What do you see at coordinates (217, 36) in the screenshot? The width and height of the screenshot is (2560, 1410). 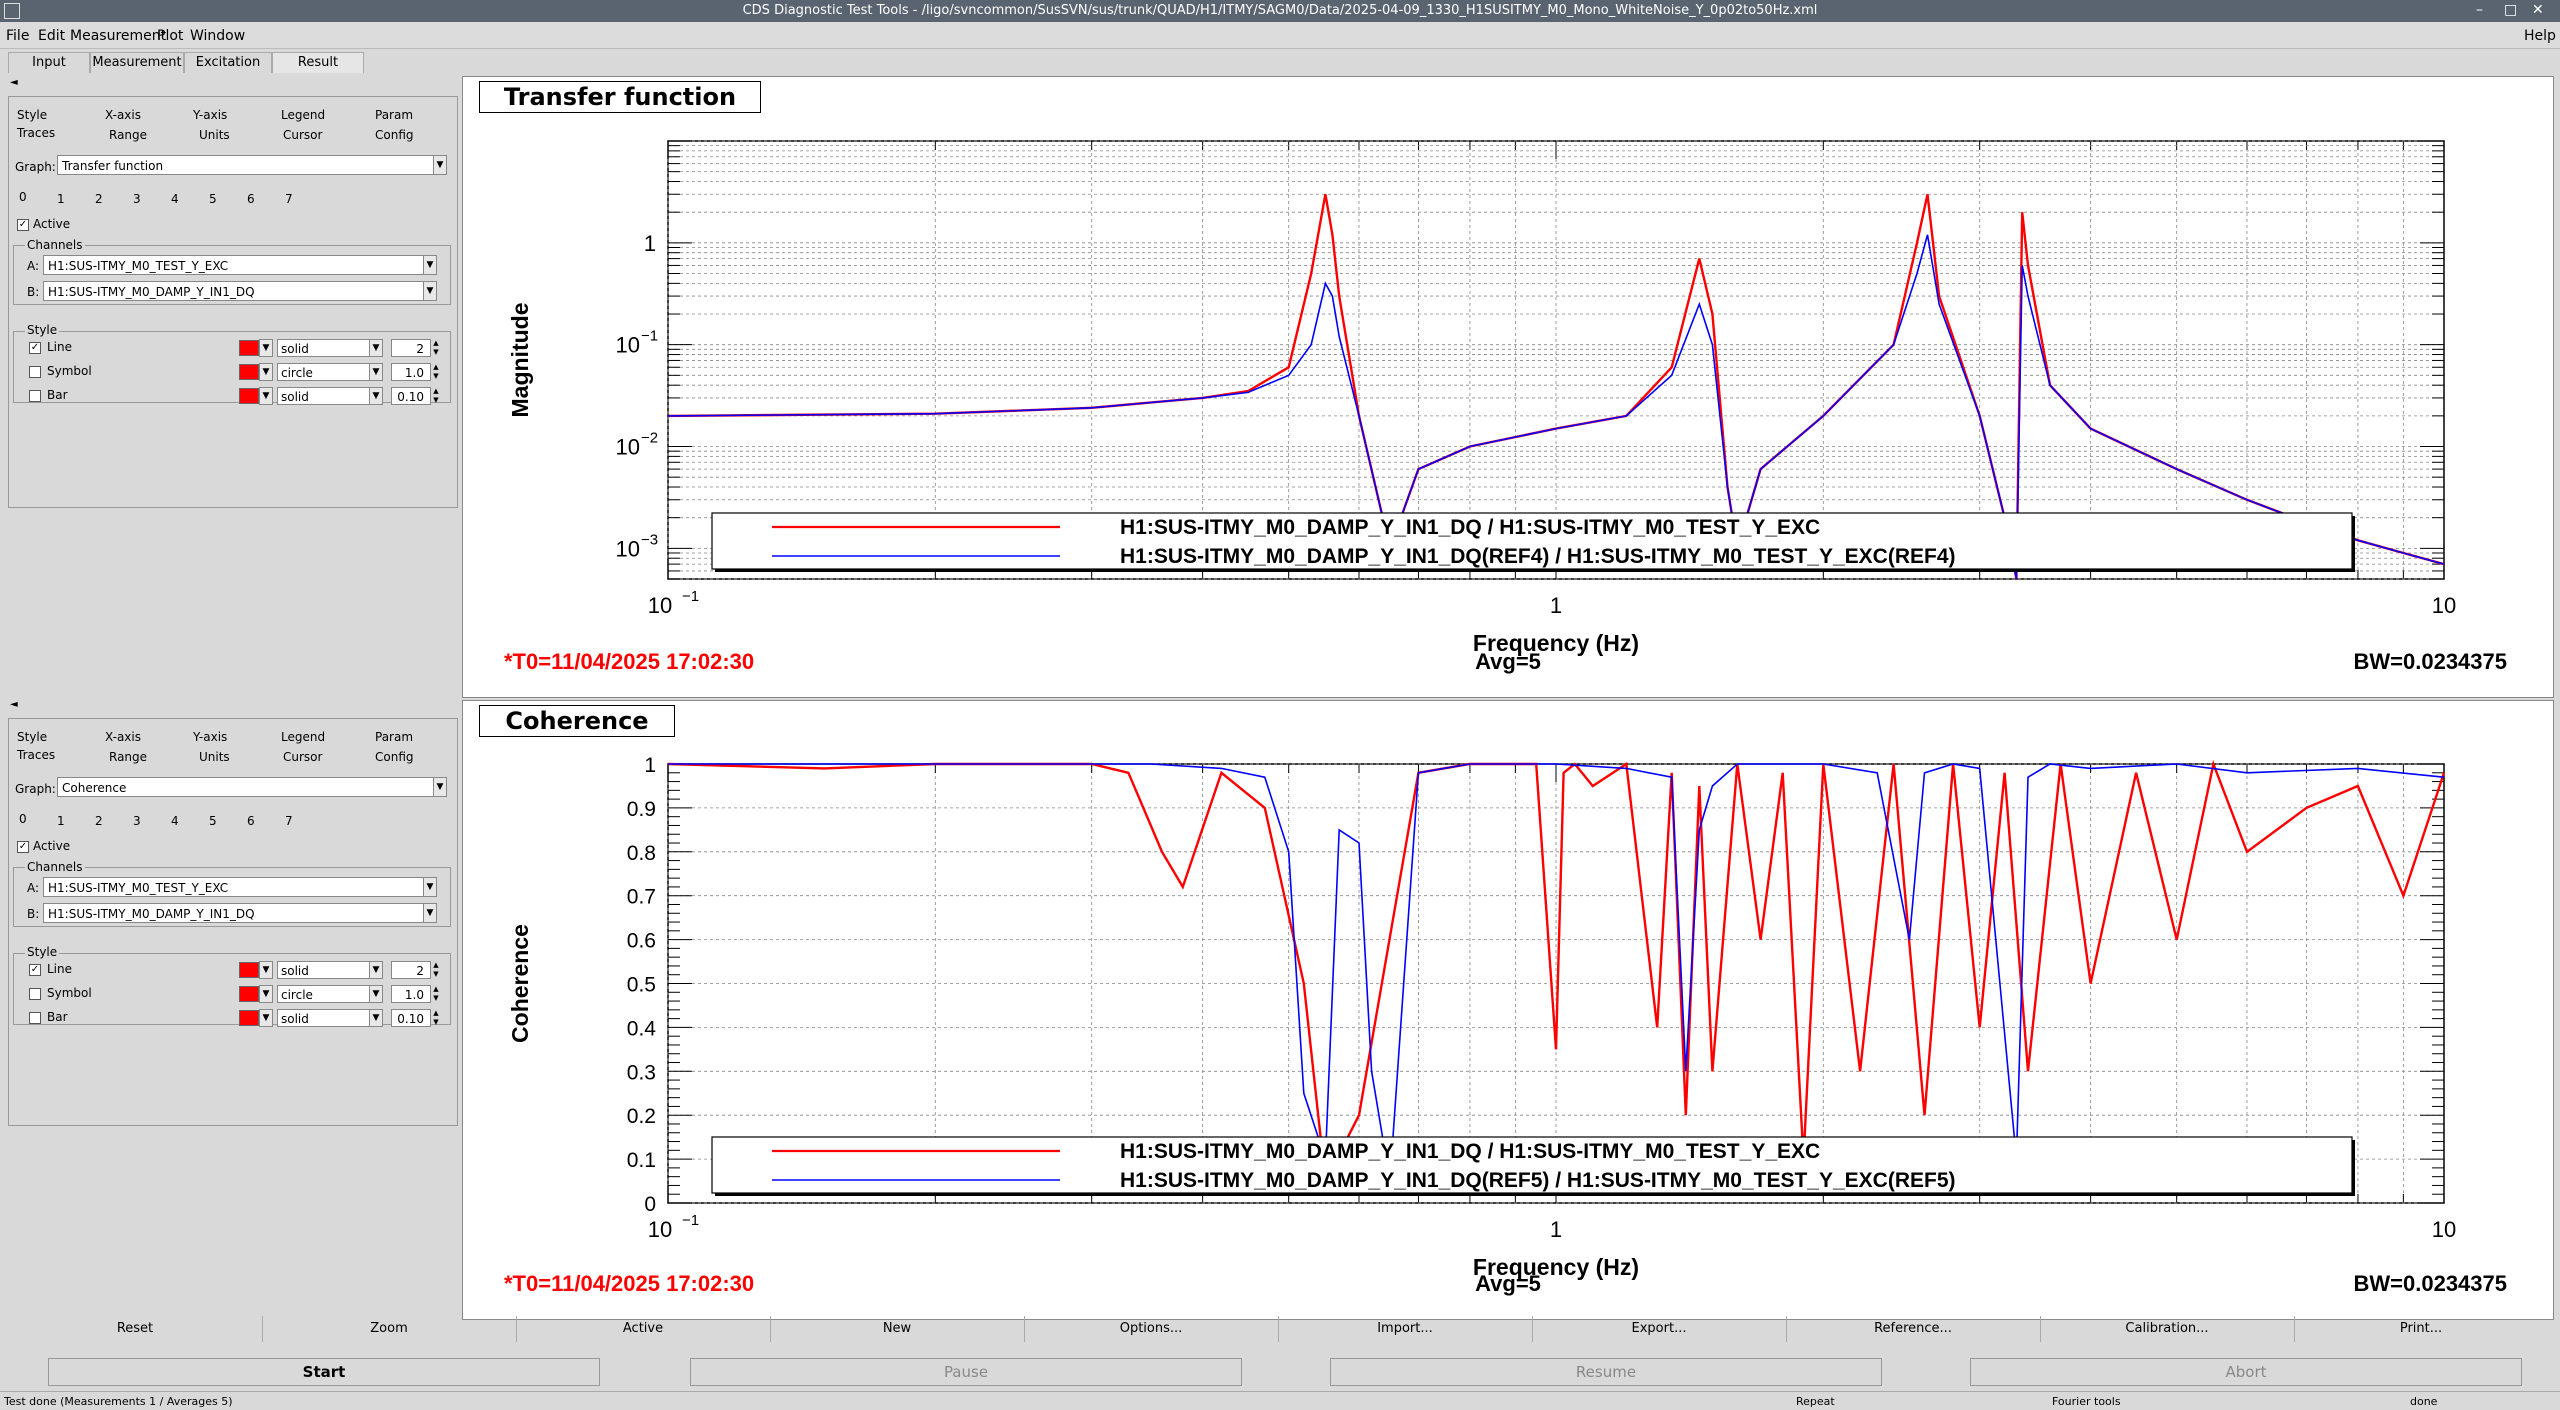 I see `menu-window: Window` at bounding box center [217, 36].